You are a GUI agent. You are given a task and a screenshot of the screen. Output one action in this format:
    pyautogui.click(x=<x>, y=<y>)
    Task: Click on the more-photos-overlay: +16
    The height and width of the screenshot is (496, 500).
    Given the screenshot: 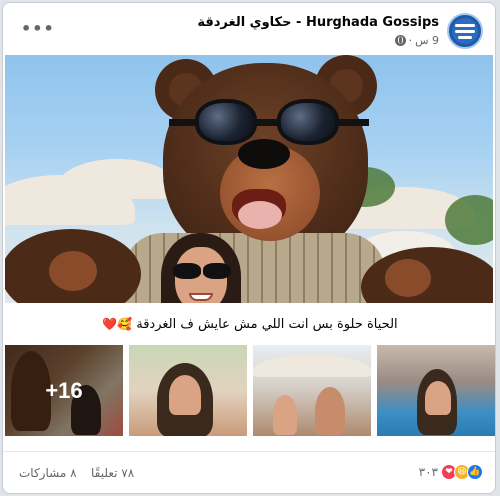 What is the action you would take?
    pyautogui.click(x=64, y=390)
    